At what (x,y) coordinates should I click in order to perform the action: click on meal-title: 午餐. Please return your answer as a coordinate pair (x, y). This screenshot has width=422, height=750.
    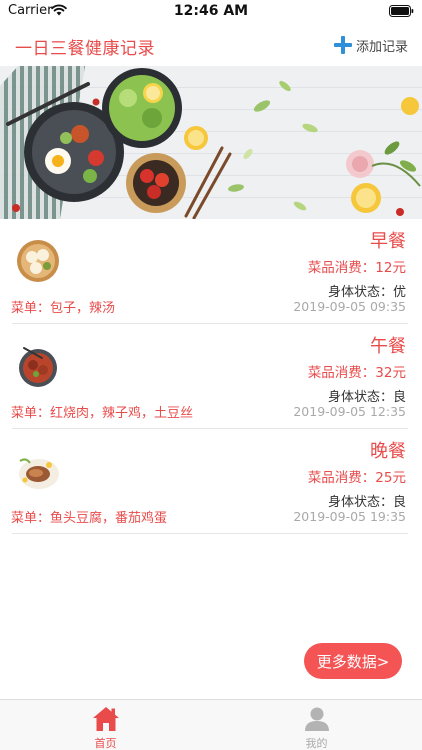
    Looking at the image, I should click on (388, 346).